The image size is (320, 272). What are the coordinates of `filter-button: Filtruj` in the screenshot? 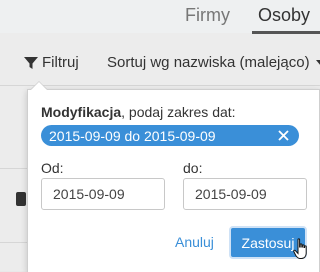 It's located at (51, 62).